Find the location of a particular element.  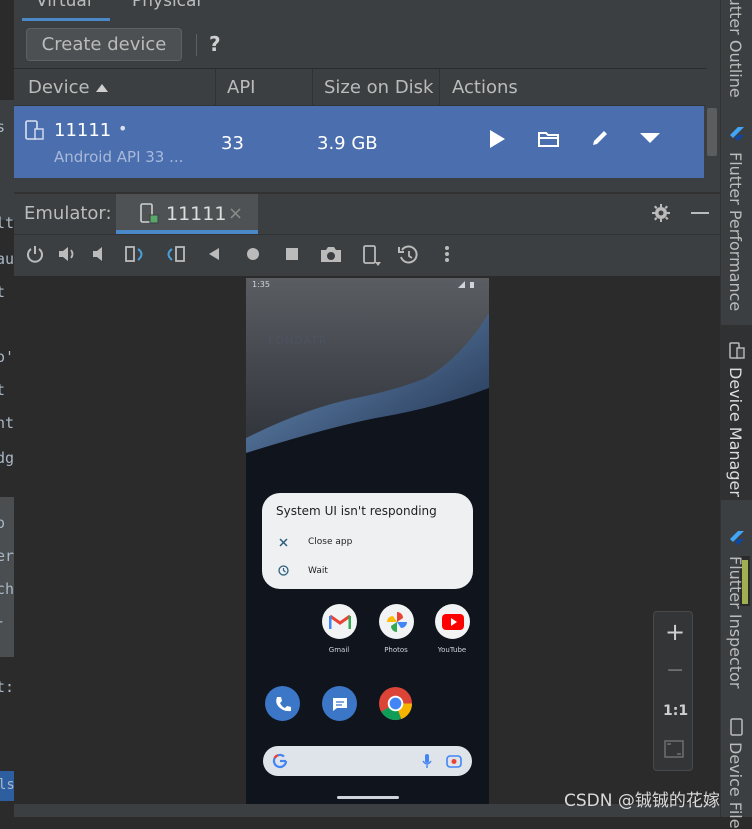

play-icon is located at coordinates (497, 139).